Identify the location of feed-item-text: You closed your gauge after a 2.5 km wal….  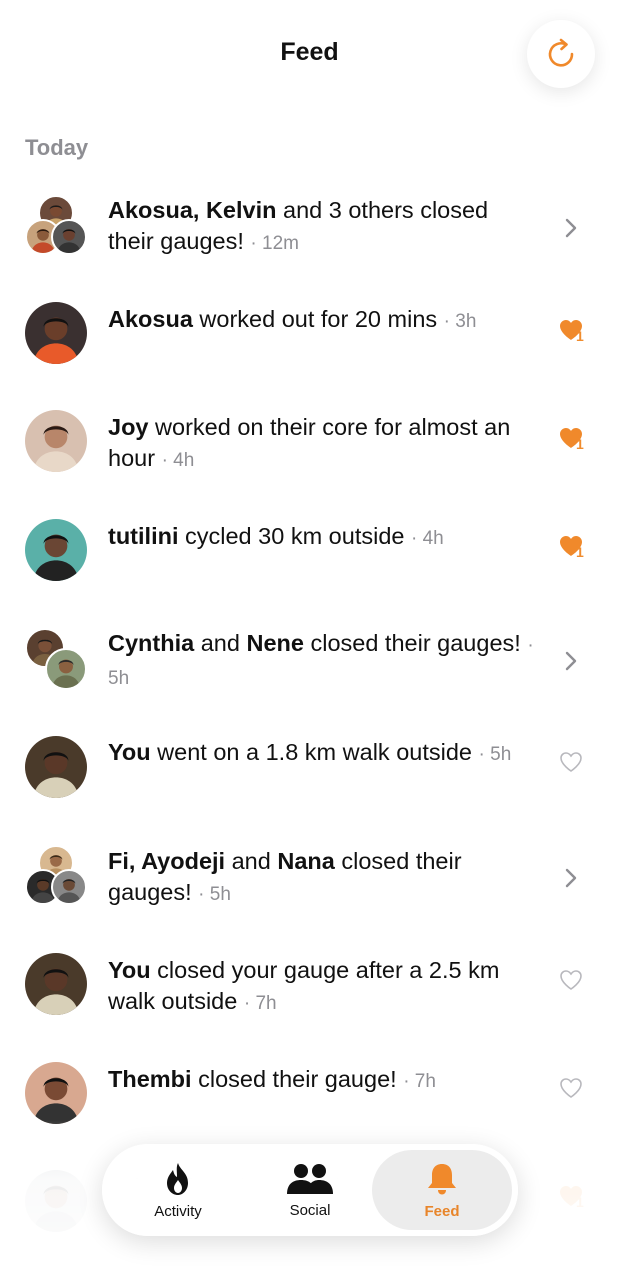
(323, 987).